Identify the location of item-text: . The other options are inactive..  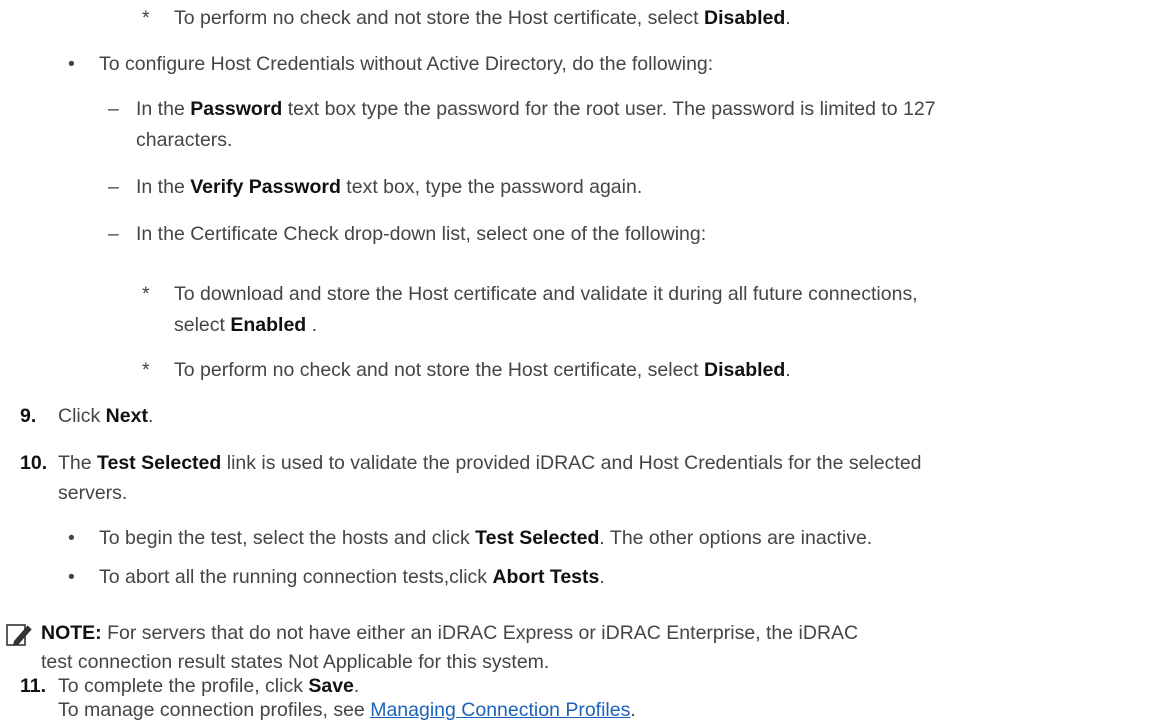
(736, 538).